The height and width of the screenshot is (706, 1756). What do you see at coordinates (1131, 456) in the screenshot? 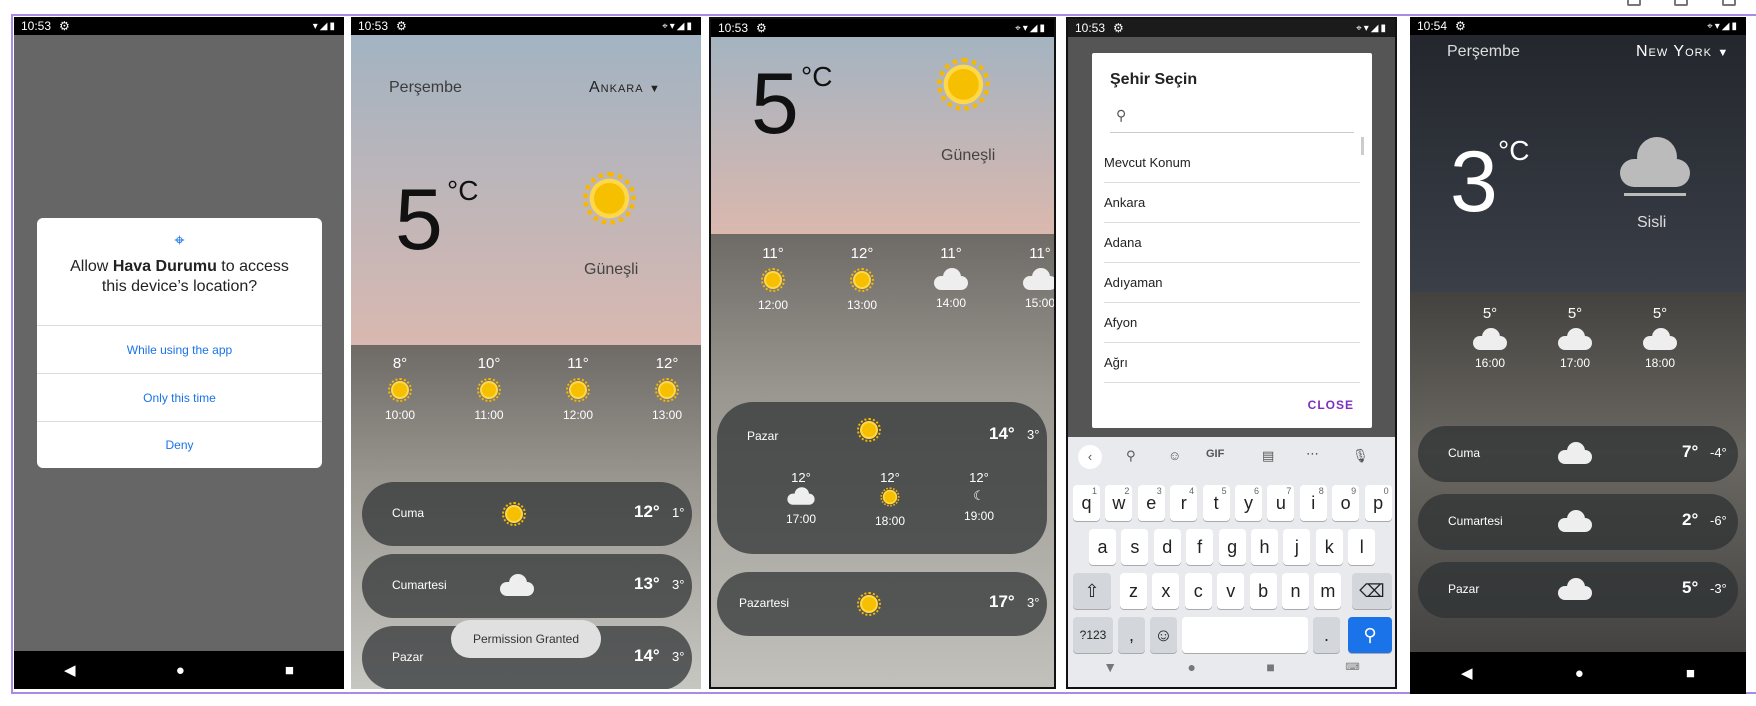
I see `search-icon: ⚲` at bounding box center [1131, 456].